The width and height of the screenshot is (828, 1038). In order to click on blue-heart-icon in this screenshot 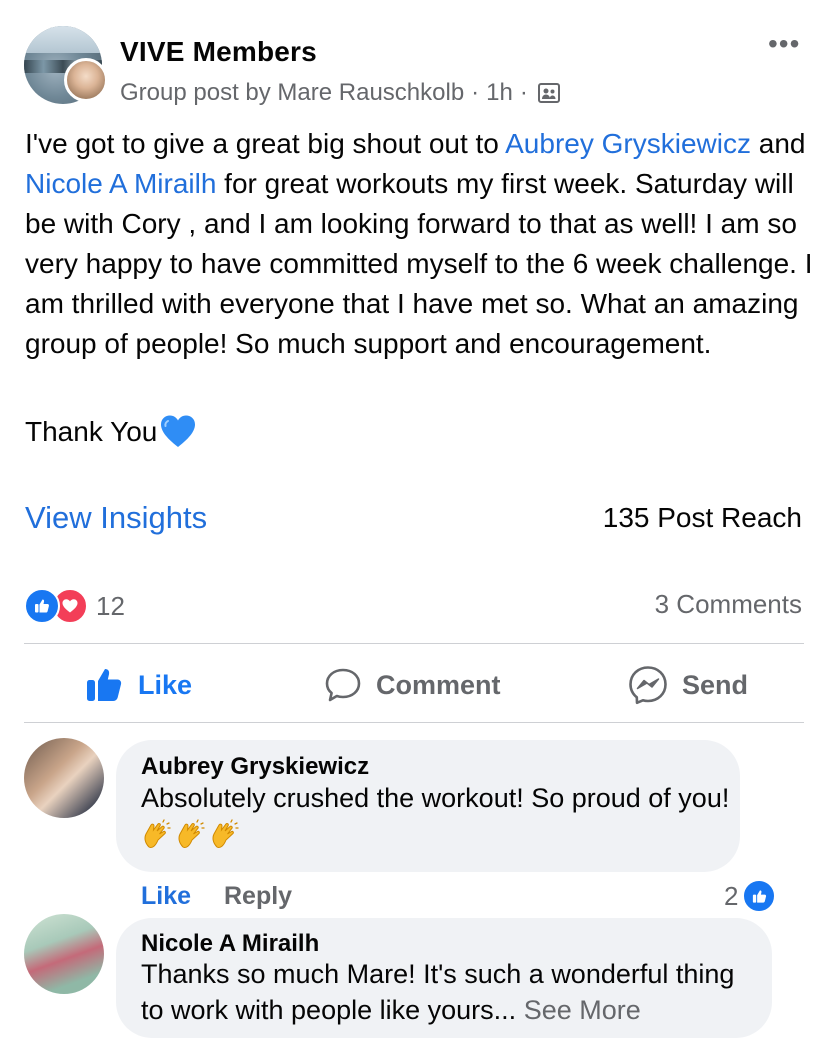, I will do `click(178, 432)`.